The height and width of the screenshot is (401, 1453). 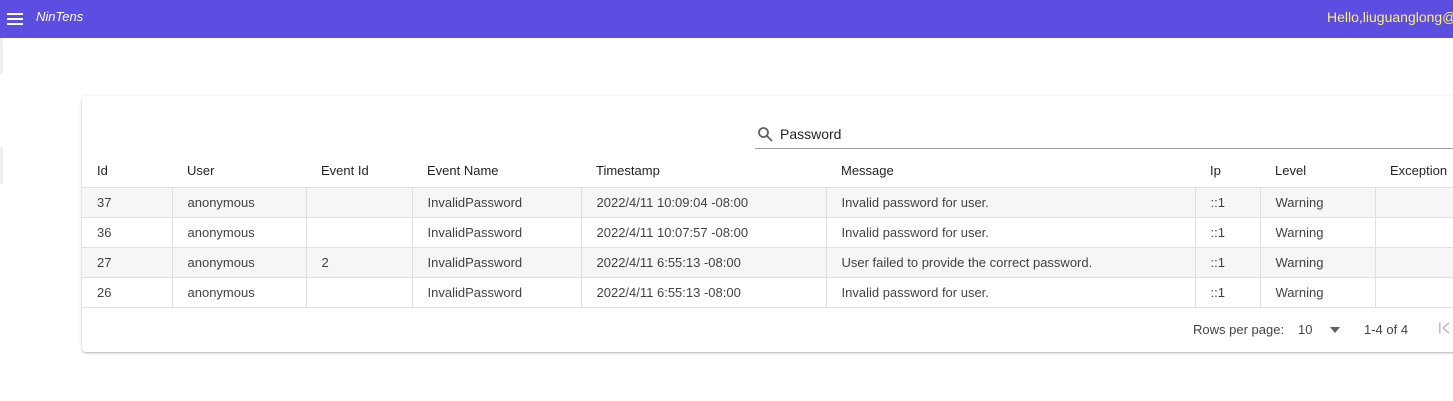 What do you see at coordinates (127, 262) in the screenshot?
I see `cell-id: 27` at bounding box center [127, 262].